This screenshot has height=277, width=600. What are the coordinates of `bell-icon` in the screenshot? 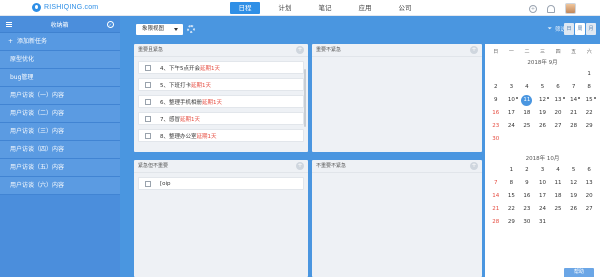 It's located at (551, 8).